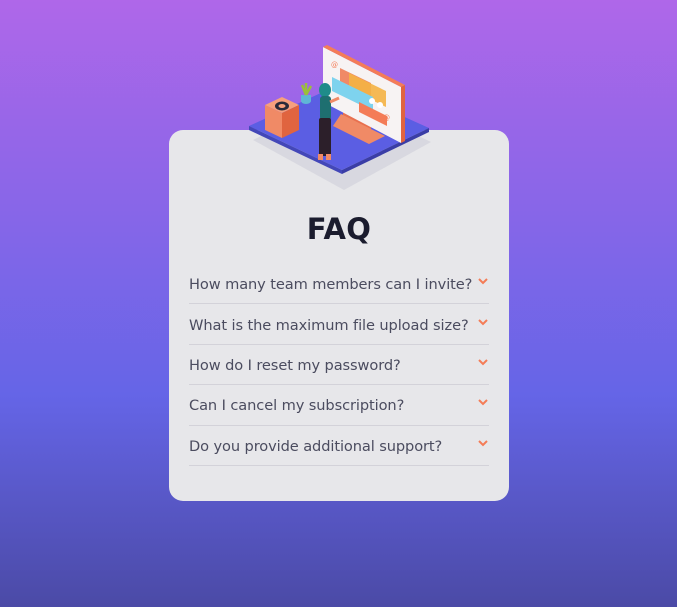  Describe the element at coordinates (295, 365) in the screenshot. I see `faq-question: How do I reset my password?` at that location.